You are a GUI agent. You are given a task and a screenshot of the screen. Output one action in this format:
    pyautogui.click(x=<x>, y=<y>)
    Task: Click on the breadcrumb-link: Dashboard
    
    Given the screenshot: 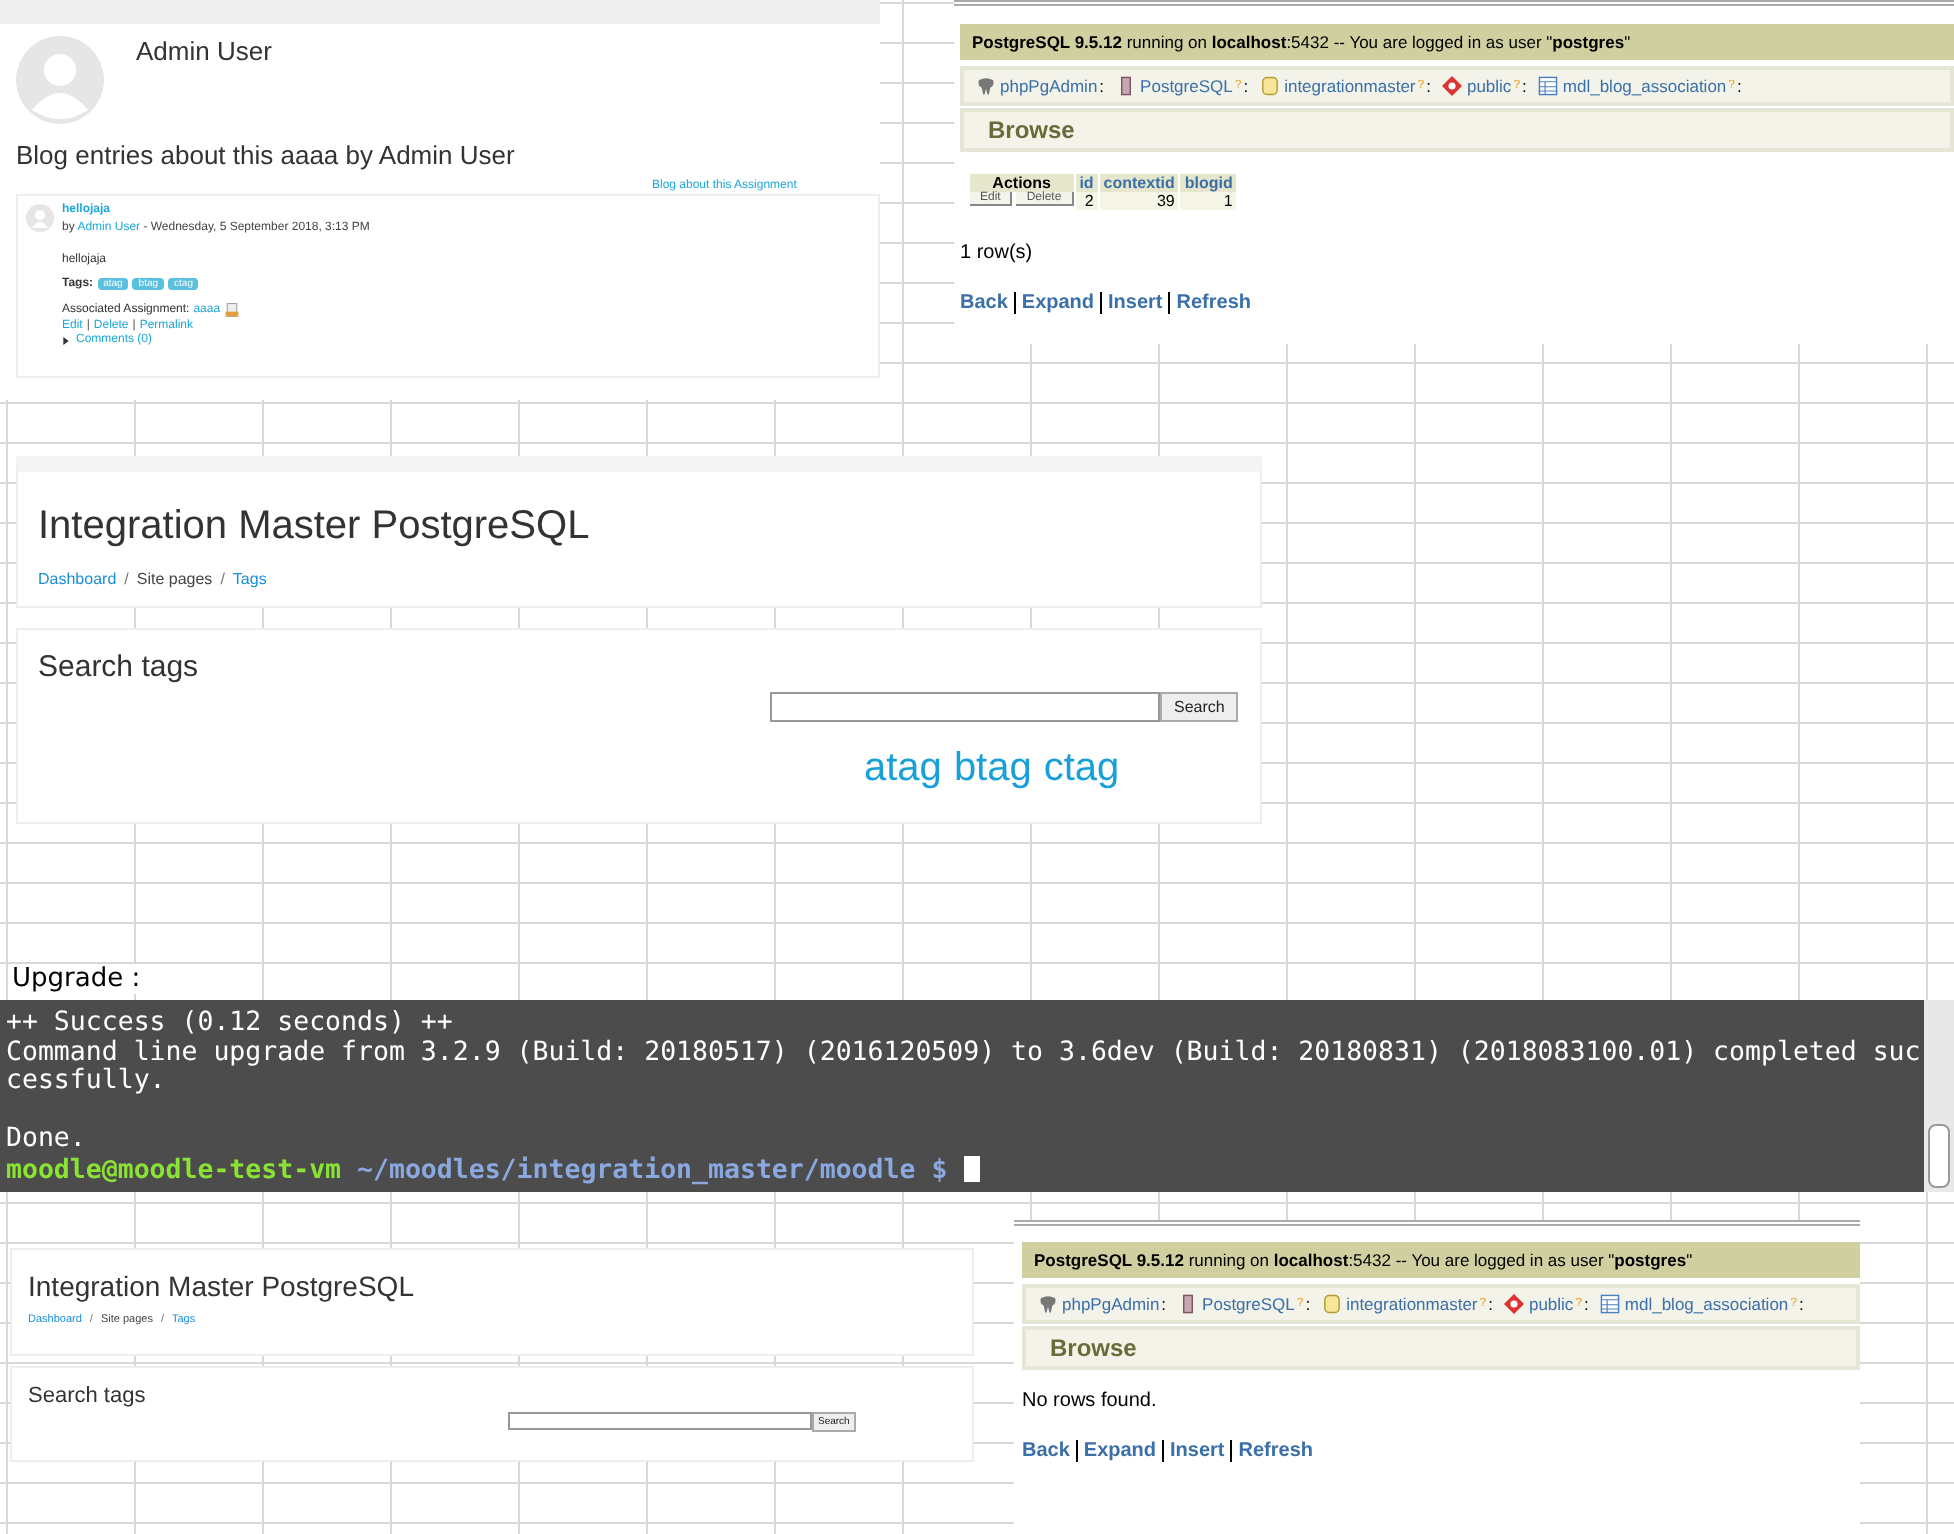 What is the action you would take?
    pyautogui.click(x=77, y=579)
    